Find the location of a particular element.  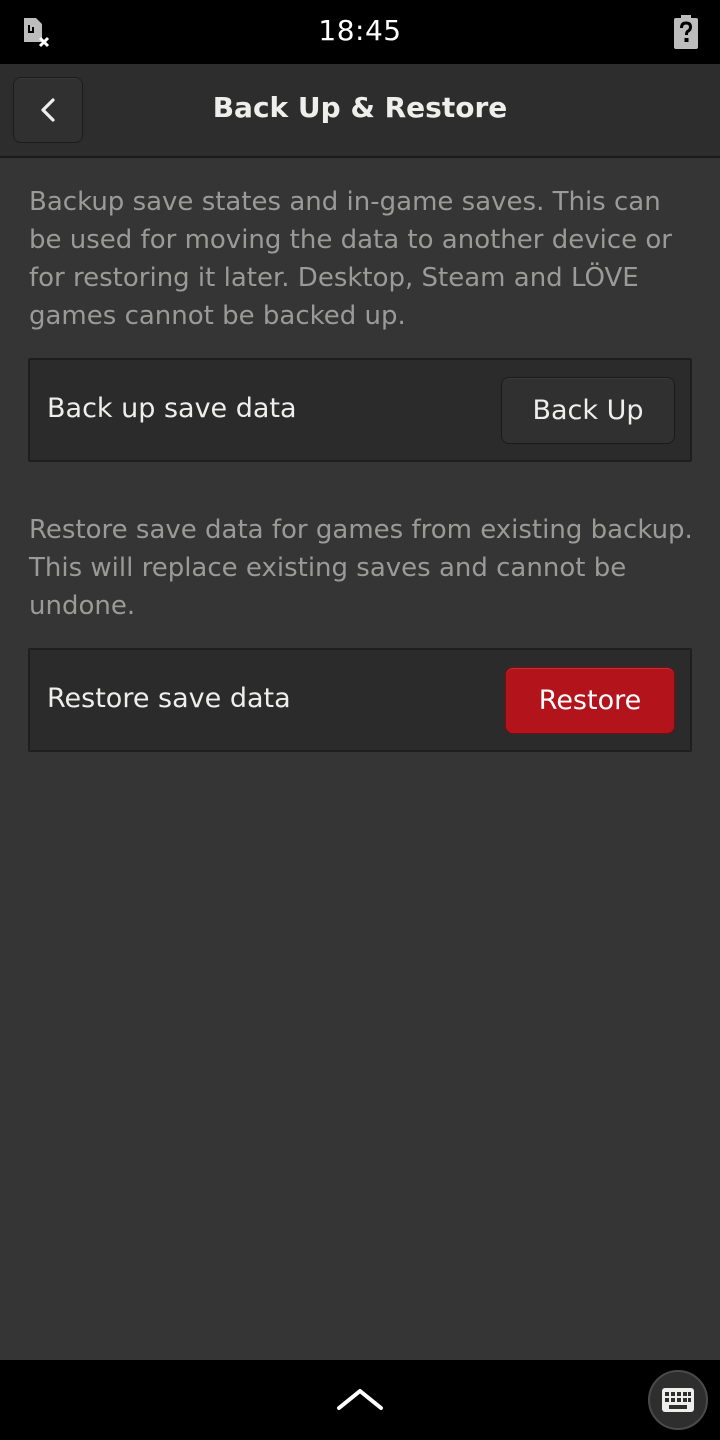

status-bar: 18:45 is located at coordinates (360, 32).